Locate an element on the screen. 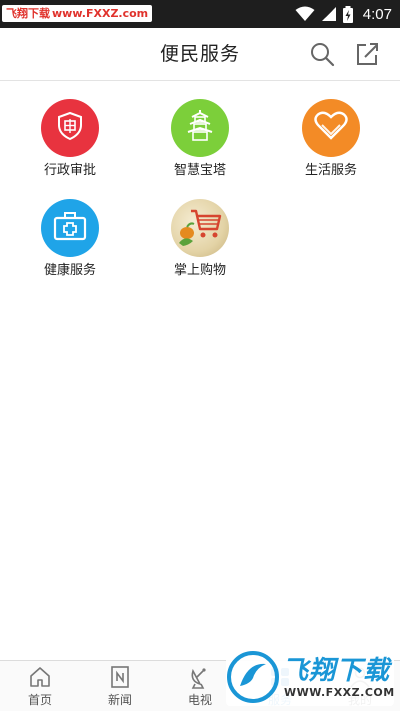  site-watermark: 飞翔下载 WWW.FXXZ.COM is located at coordinates (310, 677).